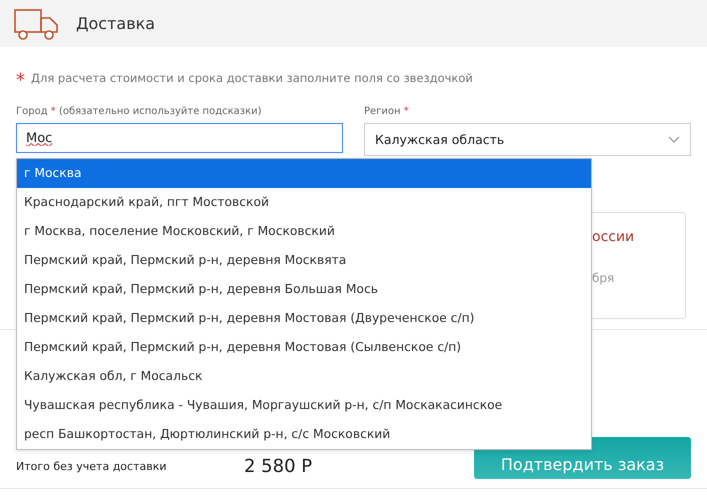 The width and height of the screenshot is (707, 496). Describe the element at coordinates (614, 237) in the screenshot. I see `card-title: оссии` at that location.